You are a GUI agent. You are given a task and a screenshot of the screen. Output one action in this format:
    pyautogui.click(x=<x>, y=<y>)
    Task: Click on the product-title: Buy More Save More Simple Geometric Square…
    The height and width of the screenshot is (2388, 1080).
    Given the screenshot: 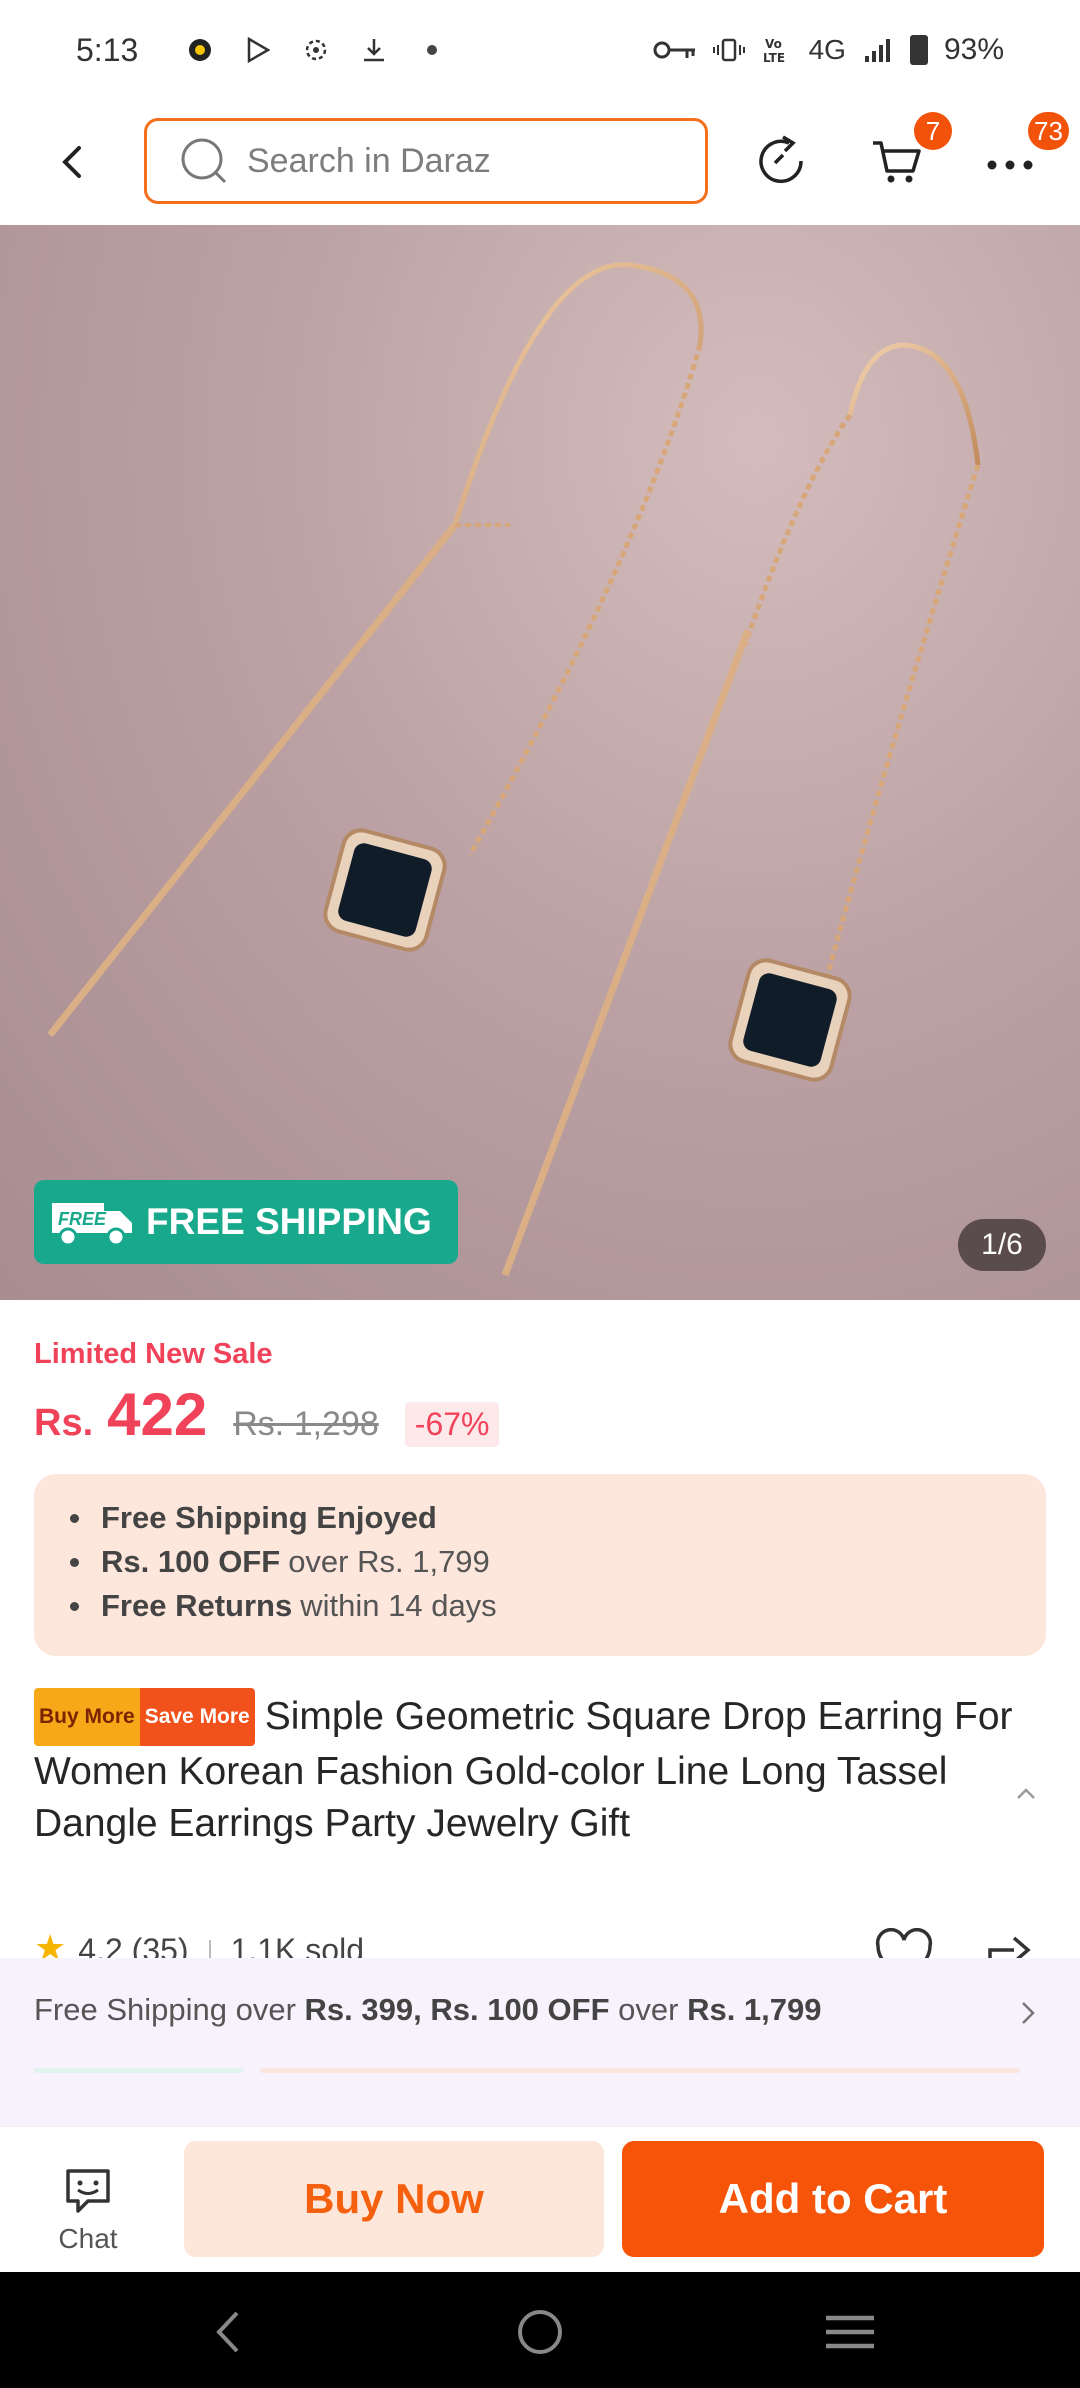 What is the action you would take?
    pyautogui.click(x=524, y=1769)
    